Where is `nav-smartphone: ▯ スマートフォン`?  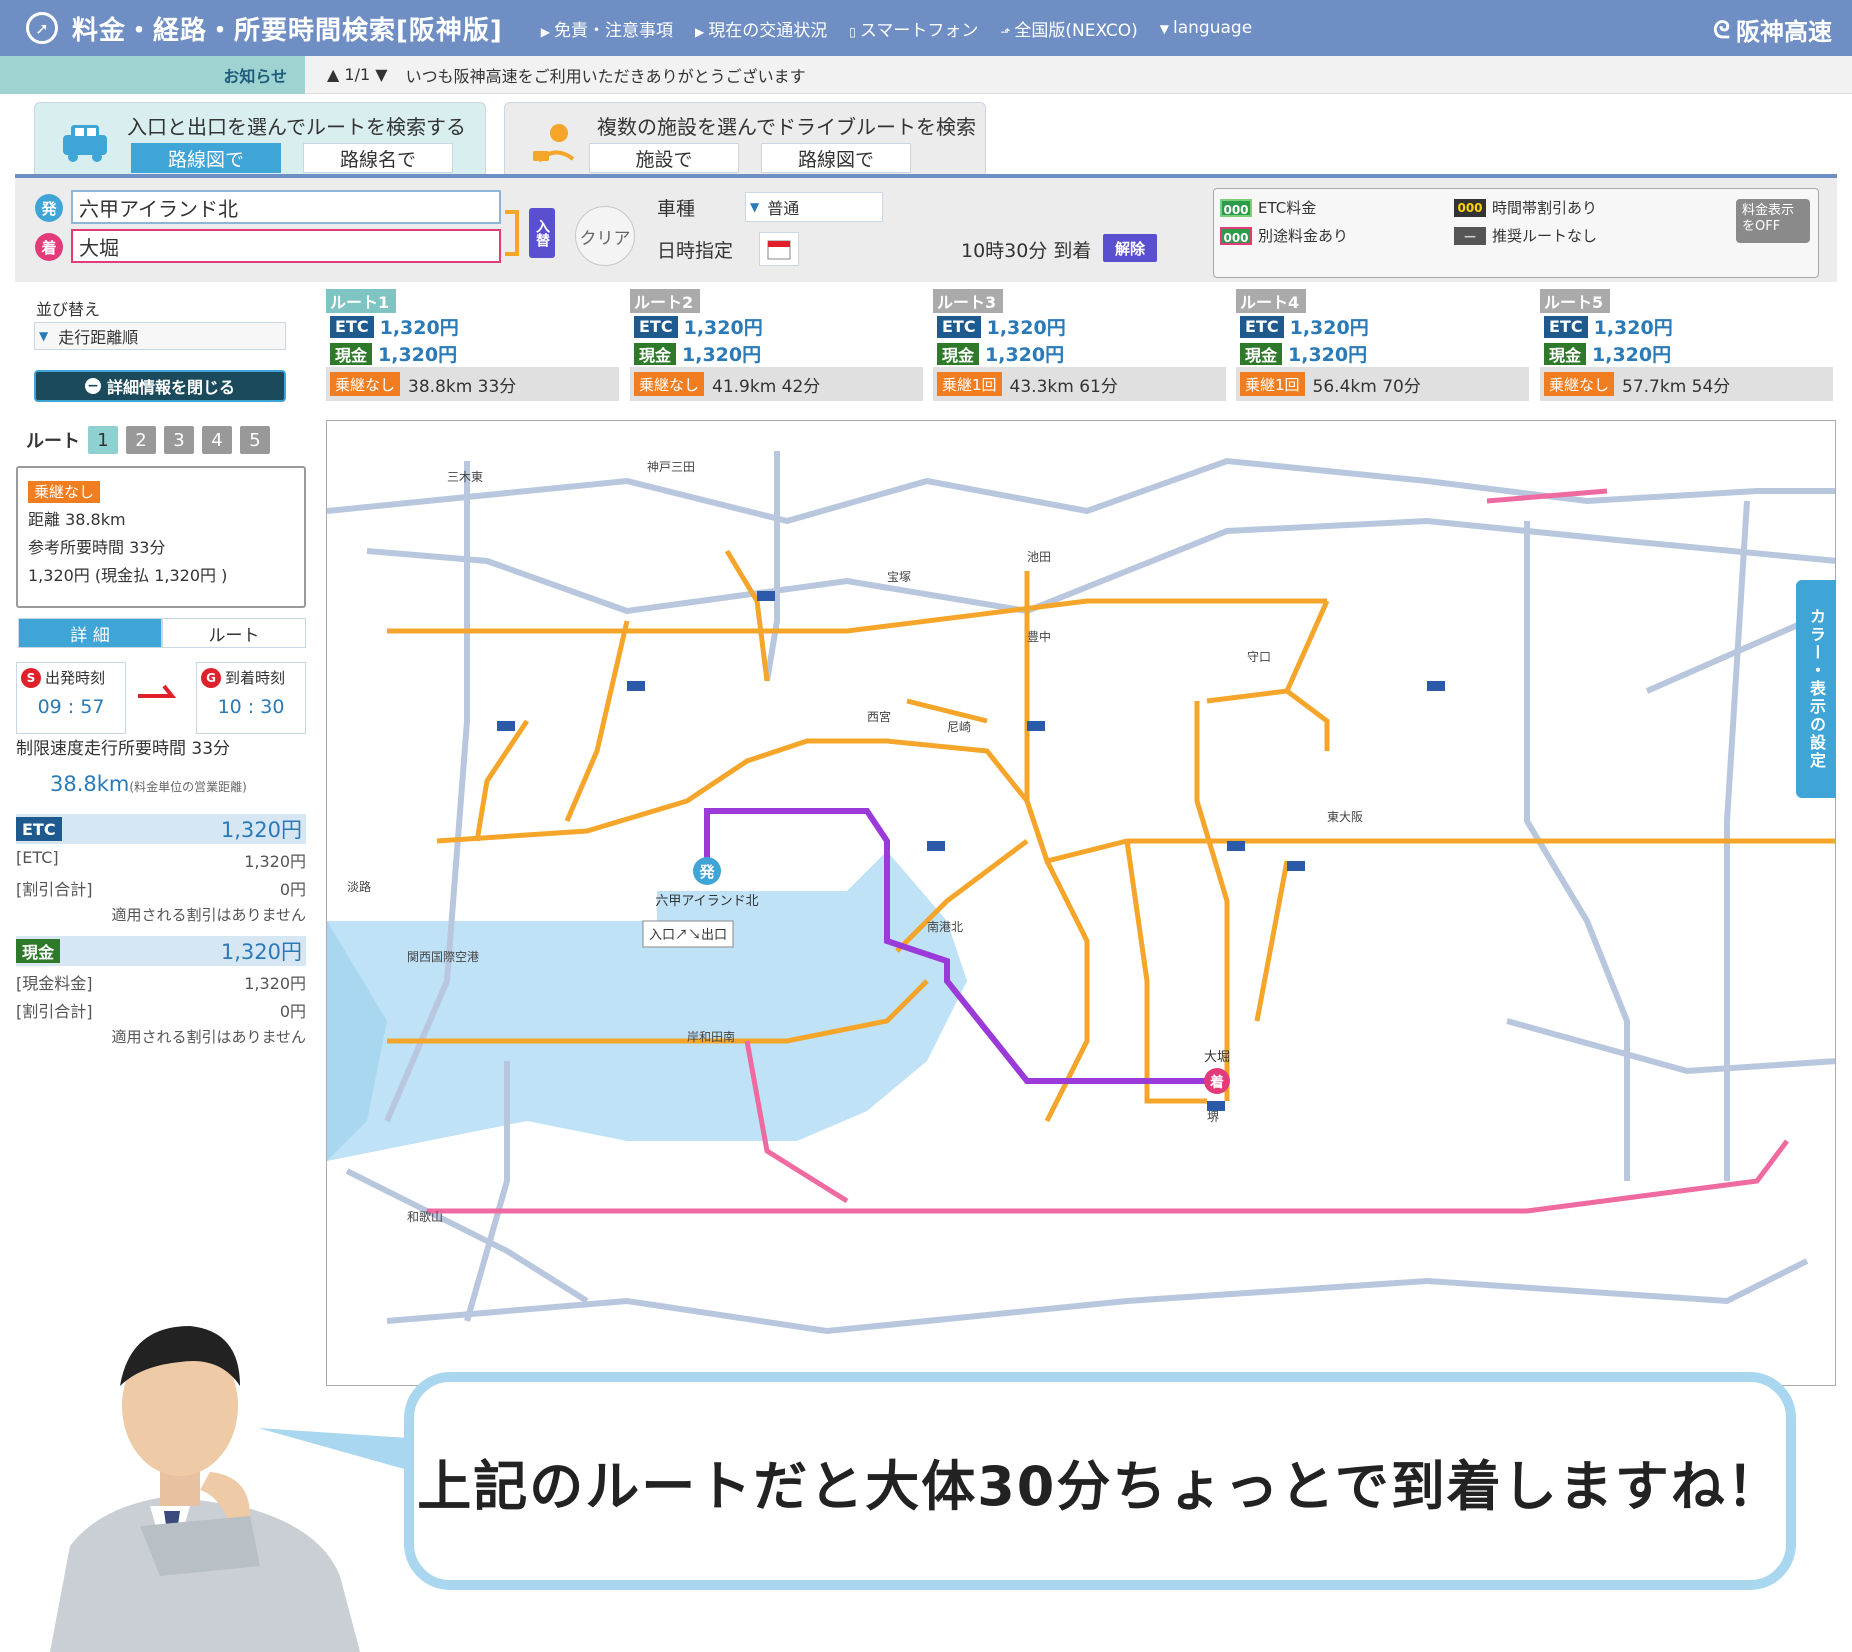
nav-smartphone: ▯ スマートフォン is located at coordinates (913, 28).